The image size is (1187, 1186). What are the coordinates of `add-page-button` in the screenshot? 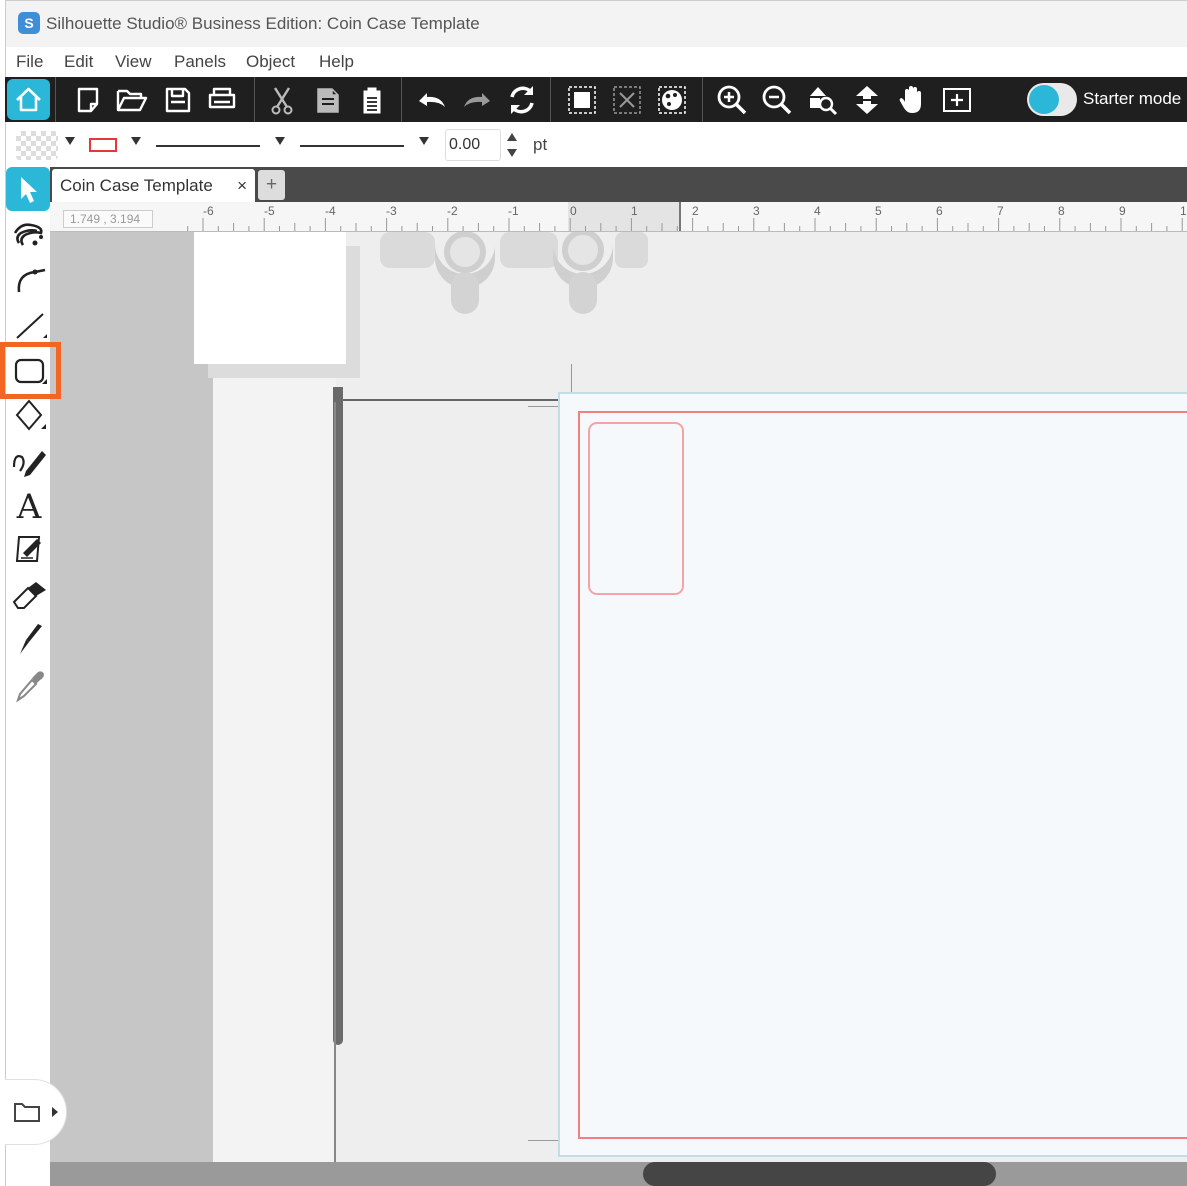 It's located at (957, 100).